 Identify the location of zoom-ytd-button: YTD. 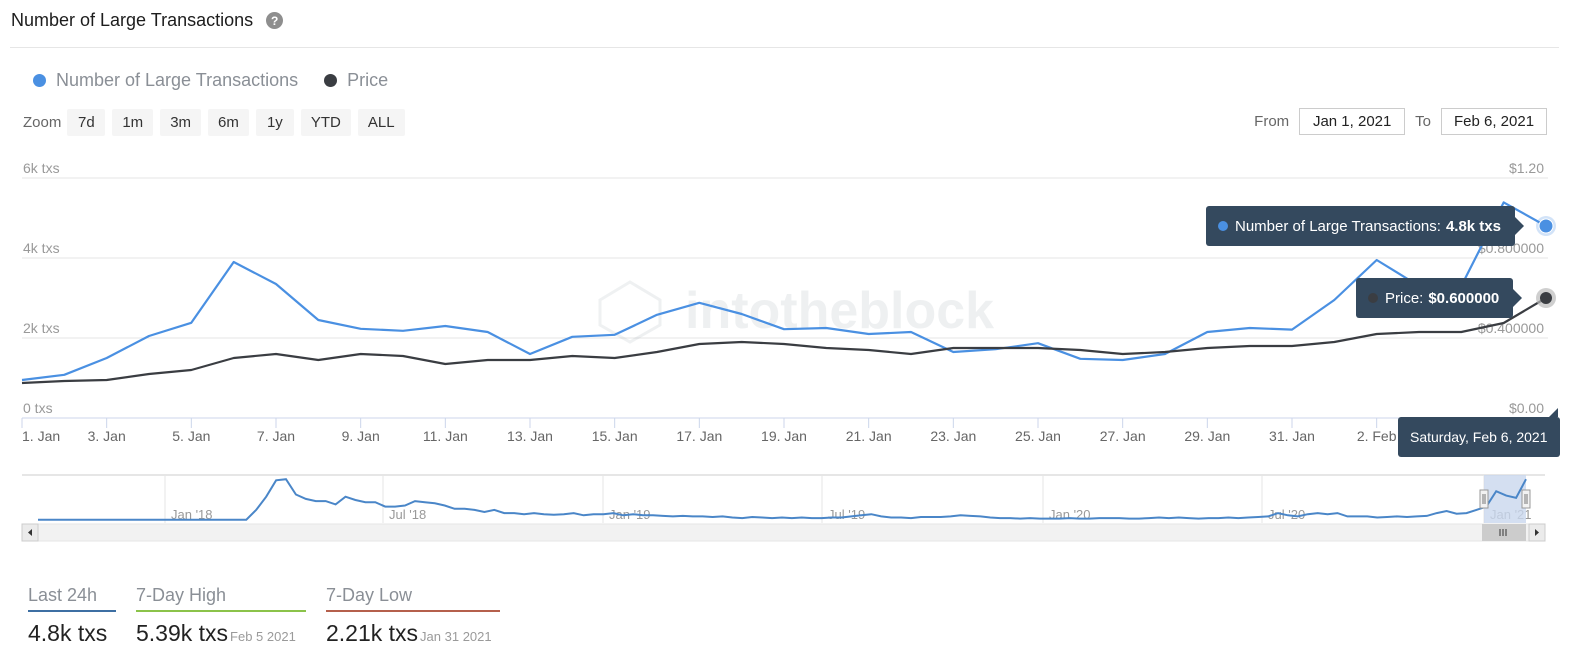
(325, 122).